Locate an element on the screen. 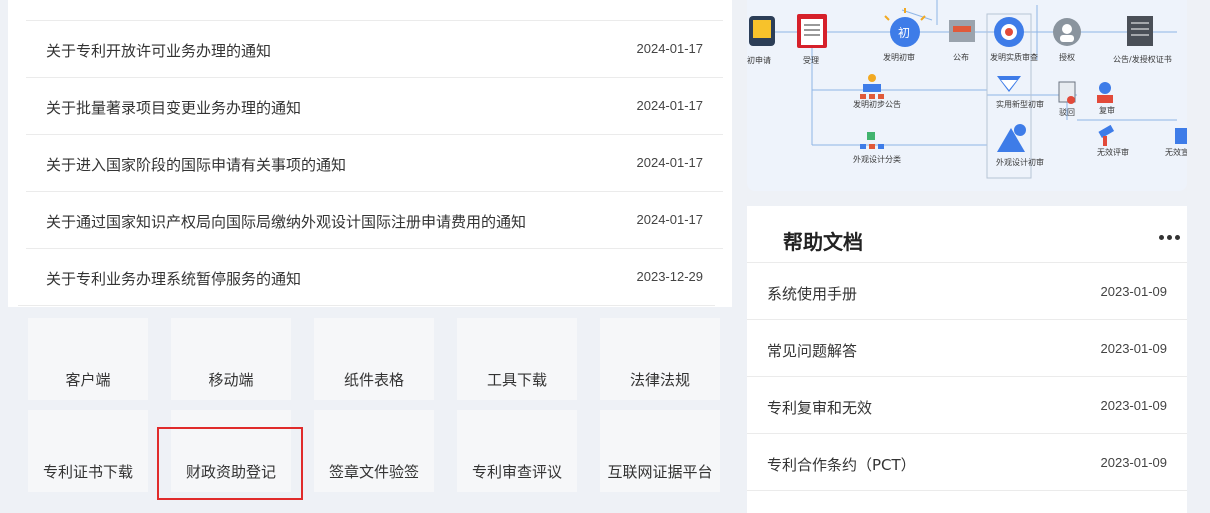  tile-tool-download: 工具下载 is located at coordinates (517, 359).